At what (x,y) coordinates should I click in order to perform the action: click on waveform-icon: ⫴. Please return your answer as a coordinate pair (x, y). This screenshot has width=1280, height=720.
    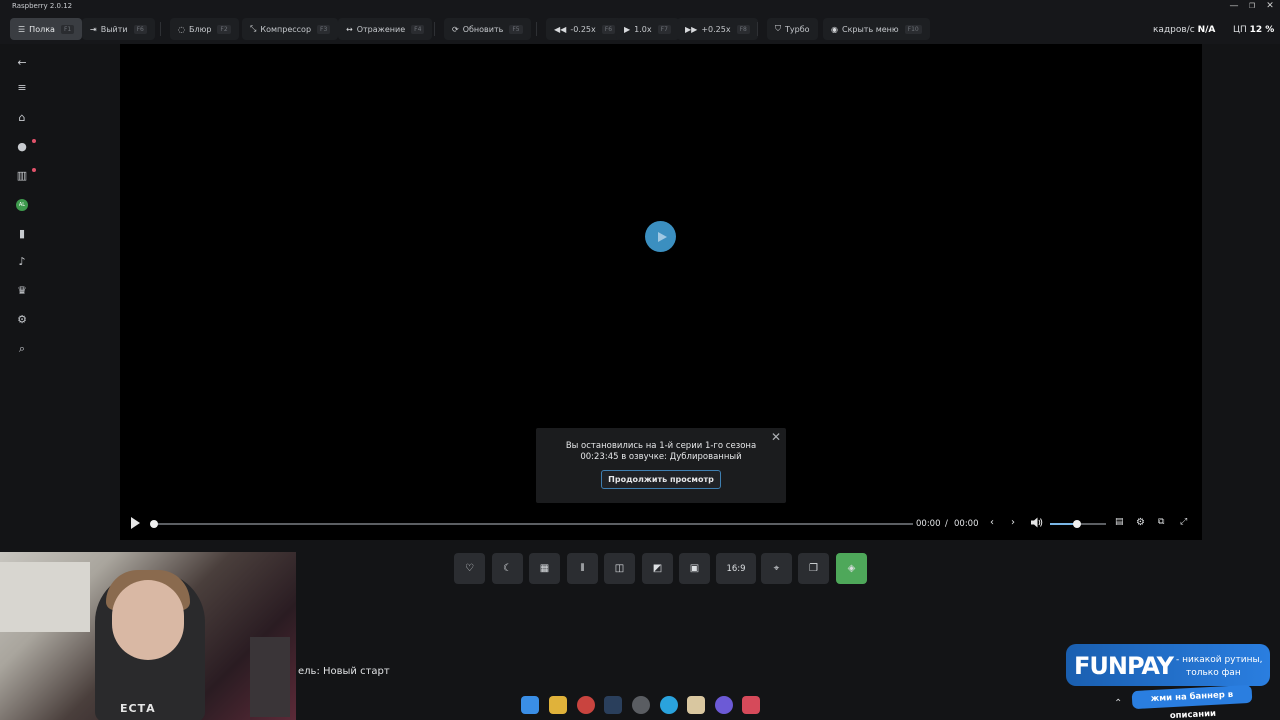
    Looking at the image, I should click on (582, 568).